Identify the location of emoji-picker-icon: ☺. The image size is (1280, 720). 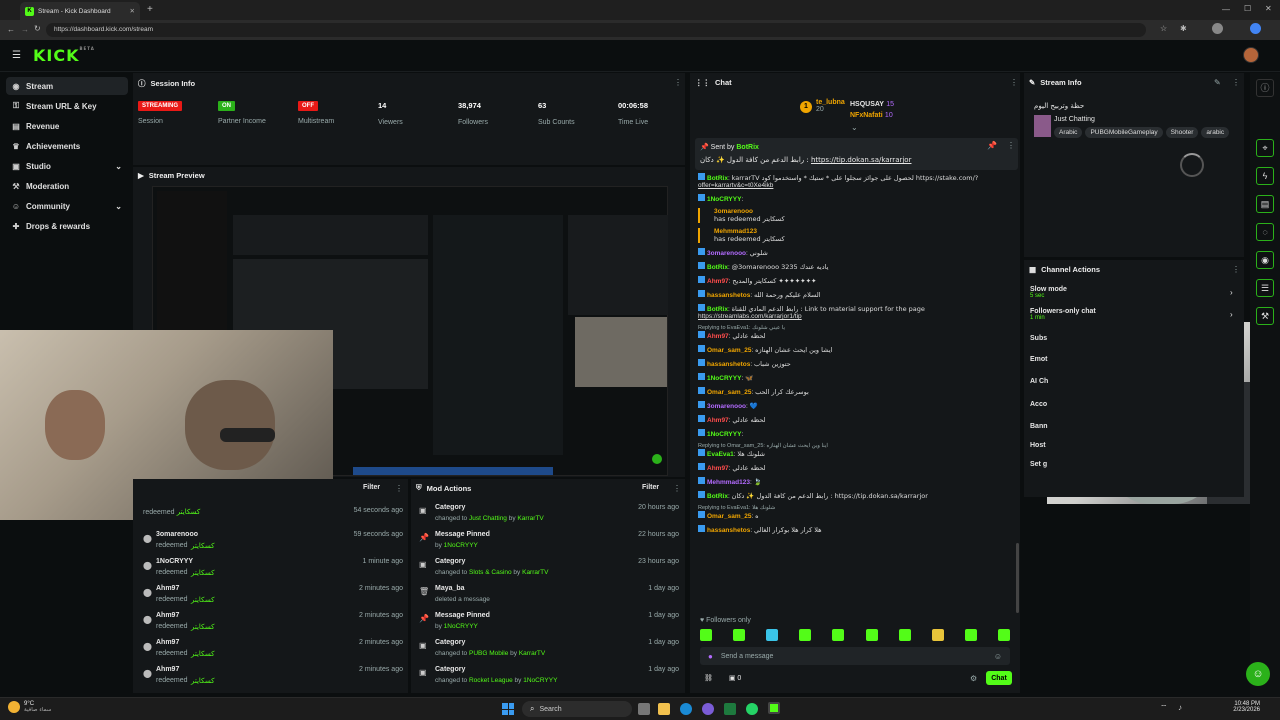
(998, 656).